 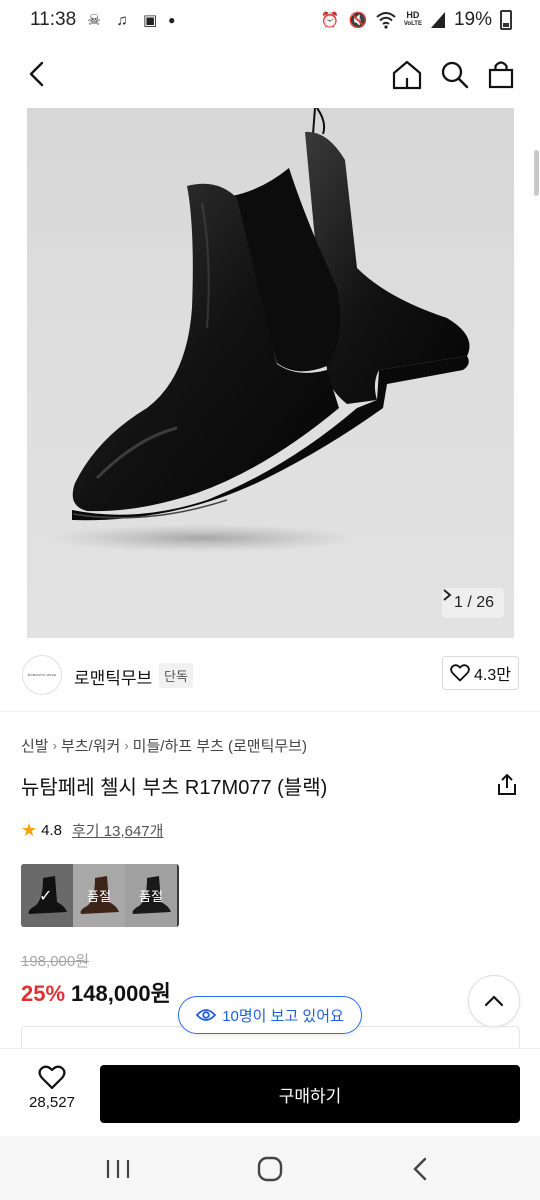 I want to click on price-row: 25% 148,000원, so click(x=96, y=992).